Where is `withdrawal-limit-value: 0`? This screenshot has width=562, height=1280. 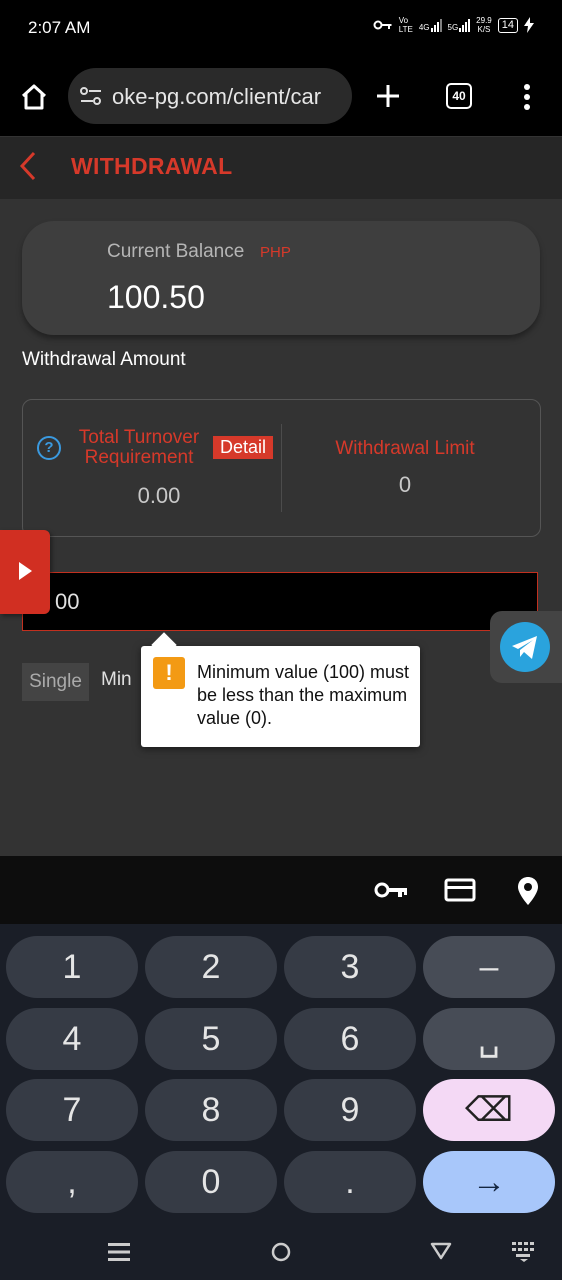 withdrawal-limit-value: 0 is located at coordinates (405, 484).